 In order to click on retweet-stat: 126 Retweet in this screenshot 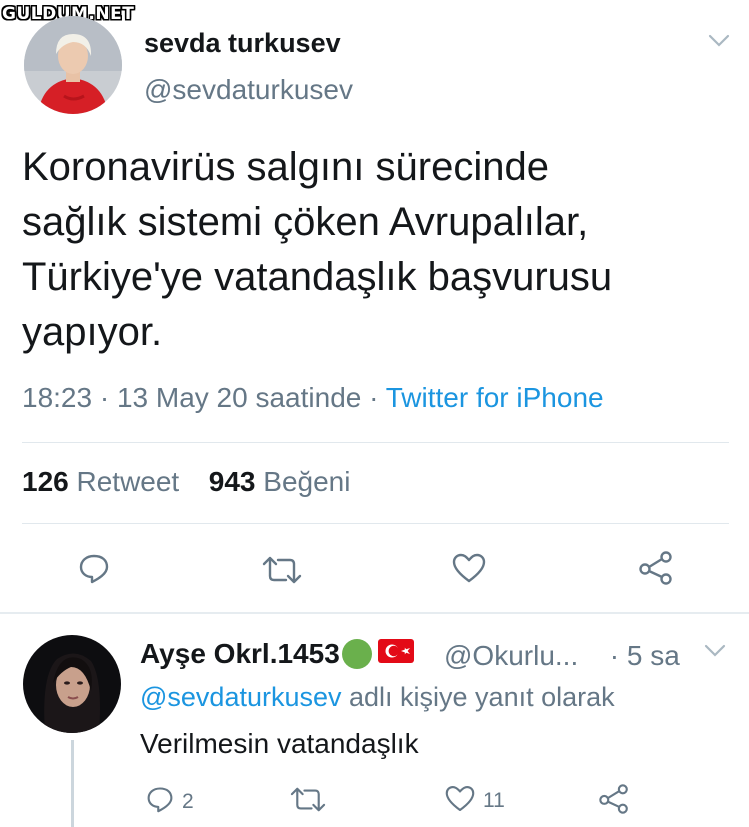, I will do `click(100, 481)`.